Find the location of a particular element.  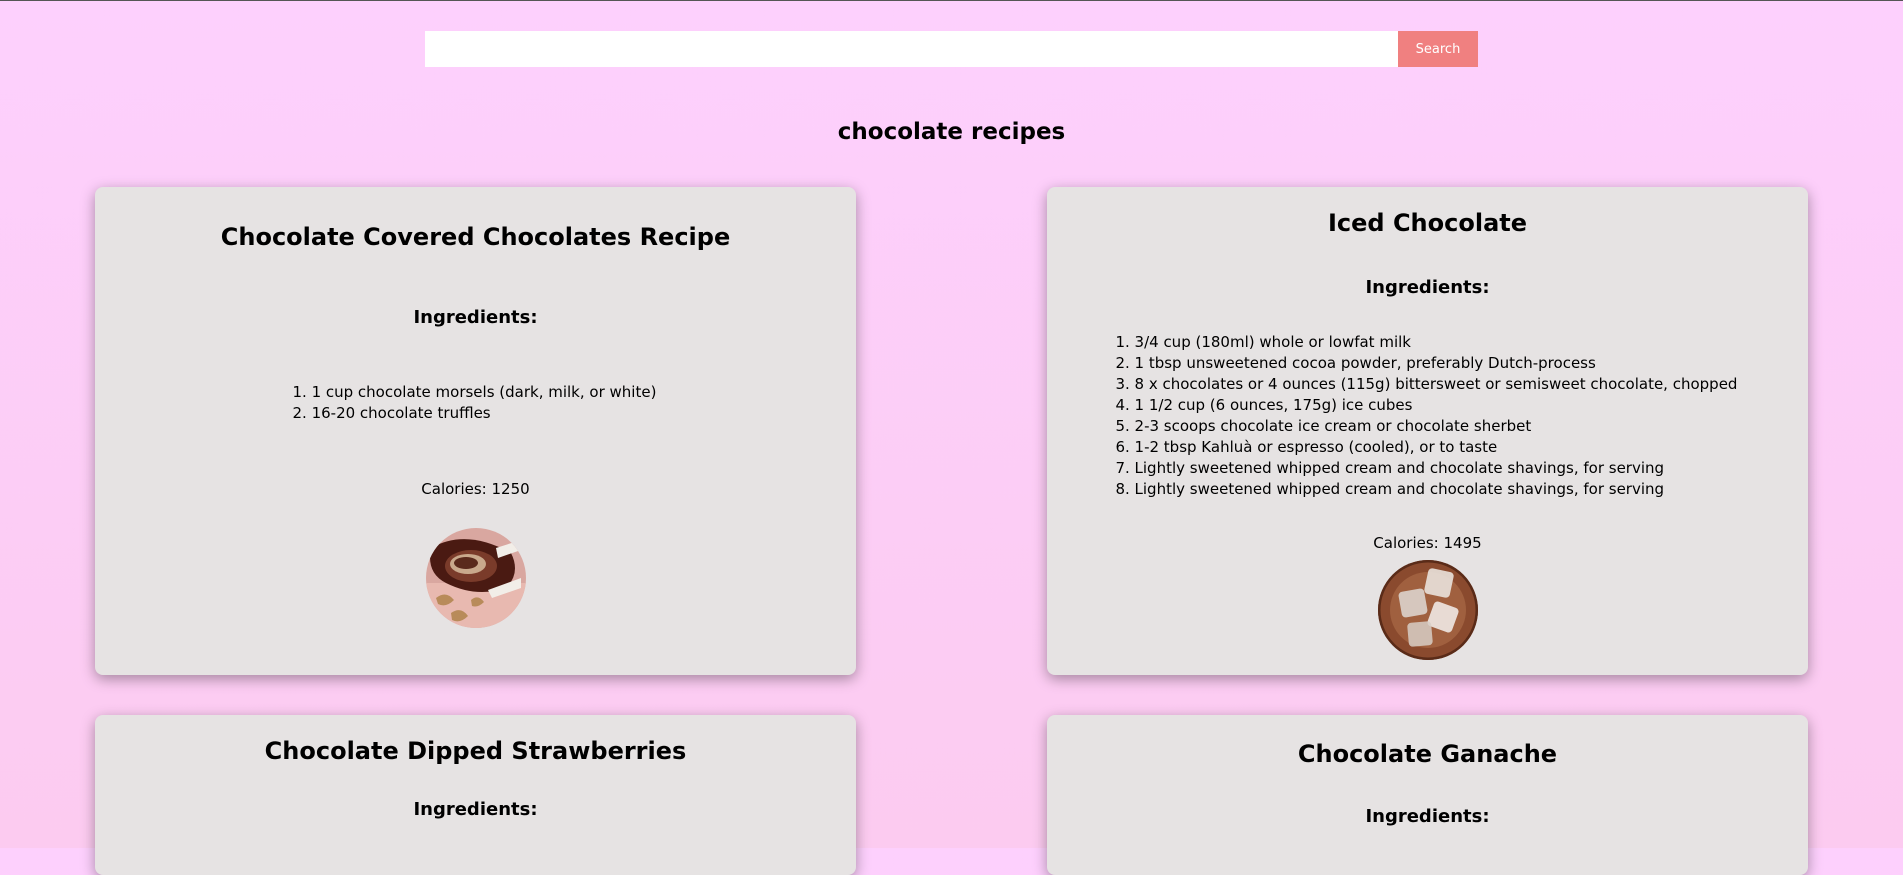

recipe-card: Chocolate Ganache Ingredients: is located at coordinates (1427, 795).